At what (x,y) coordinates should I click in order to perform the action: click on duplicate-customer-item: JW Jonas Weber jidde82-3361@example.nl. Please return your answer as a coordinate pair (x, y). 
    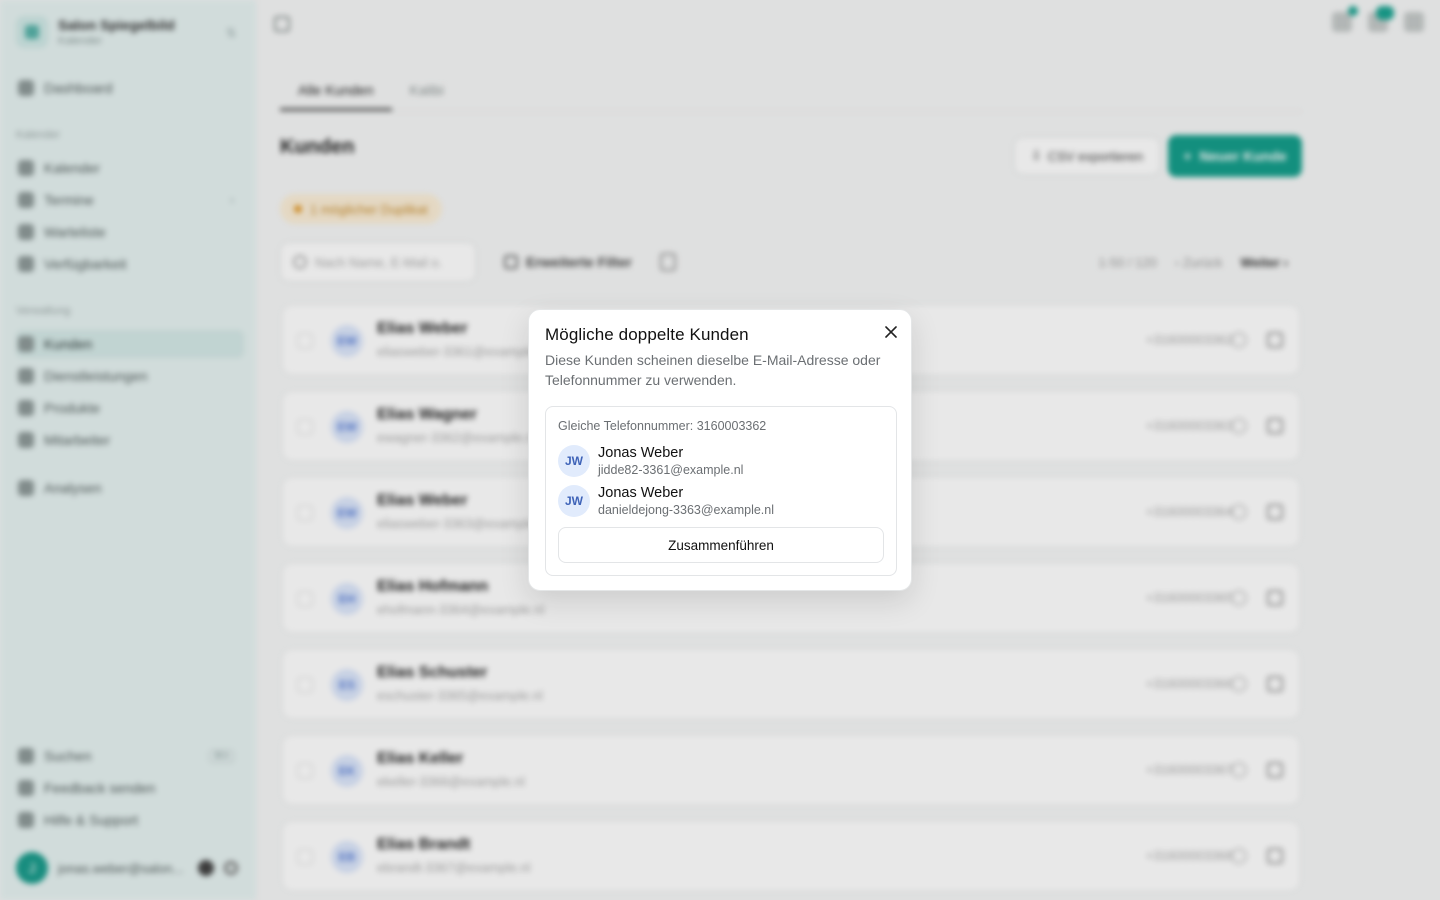
    Looking at the image, I should click on (718, 461).